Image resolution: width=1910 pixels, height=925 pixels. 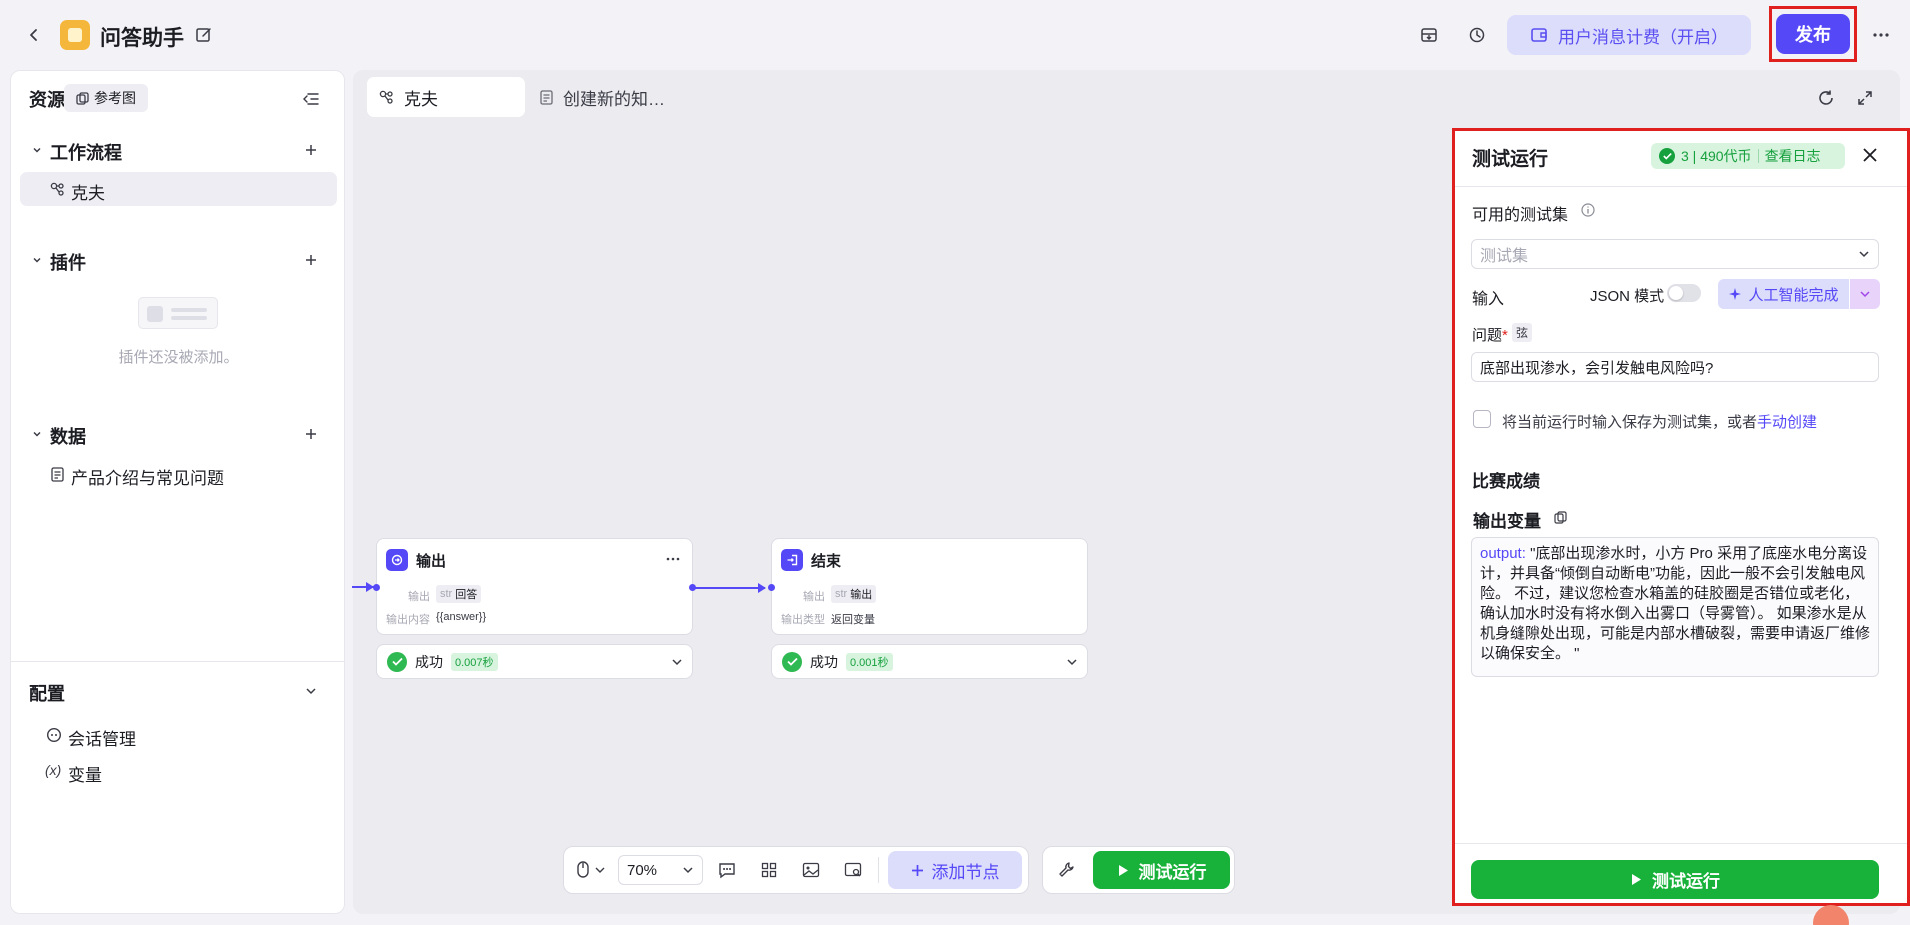 I want to click on ai-complete-button: 人工智能完成, so click(x=1783, y=294).